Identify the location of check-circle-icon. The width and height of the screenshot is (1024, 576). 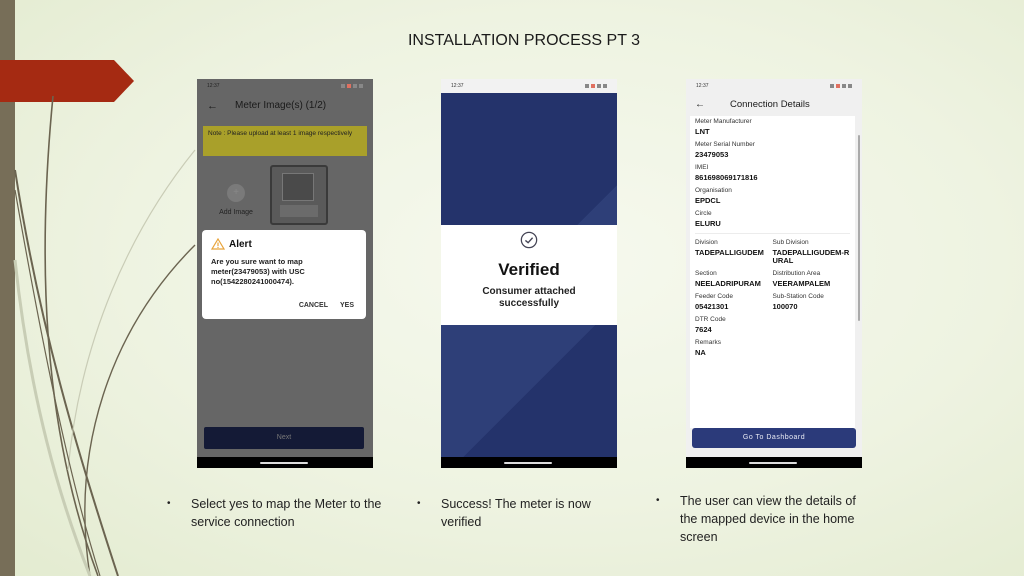
(529, 240).